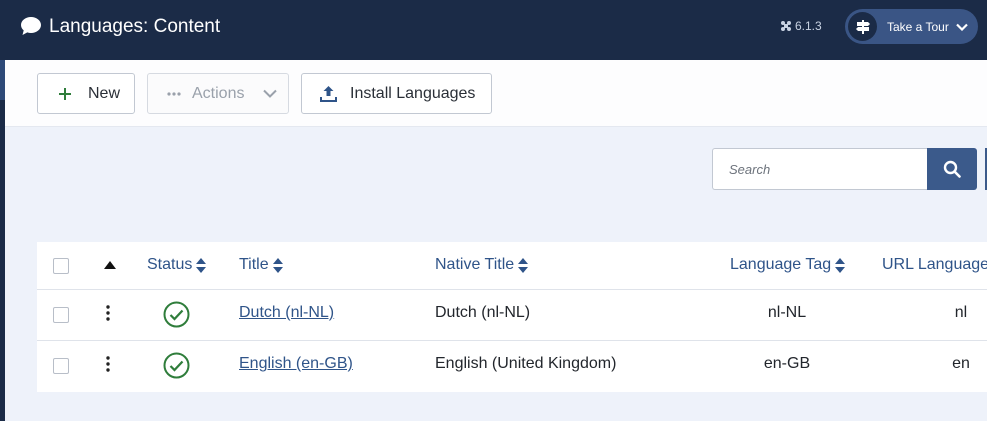  Describe the element at coordinates (86, 93) in the screenshot. I see `new-button: New` at that location.